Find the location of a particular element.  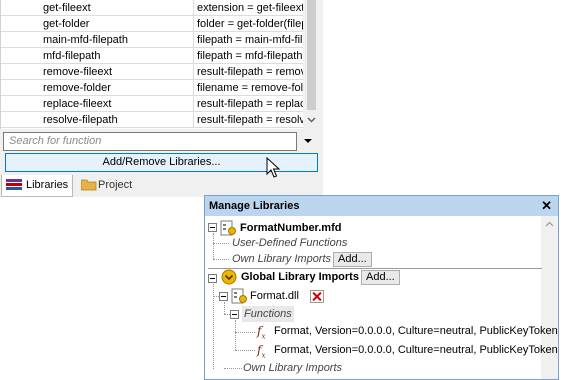

dropdown-arrow-icon is located at coordinates (308, 141).